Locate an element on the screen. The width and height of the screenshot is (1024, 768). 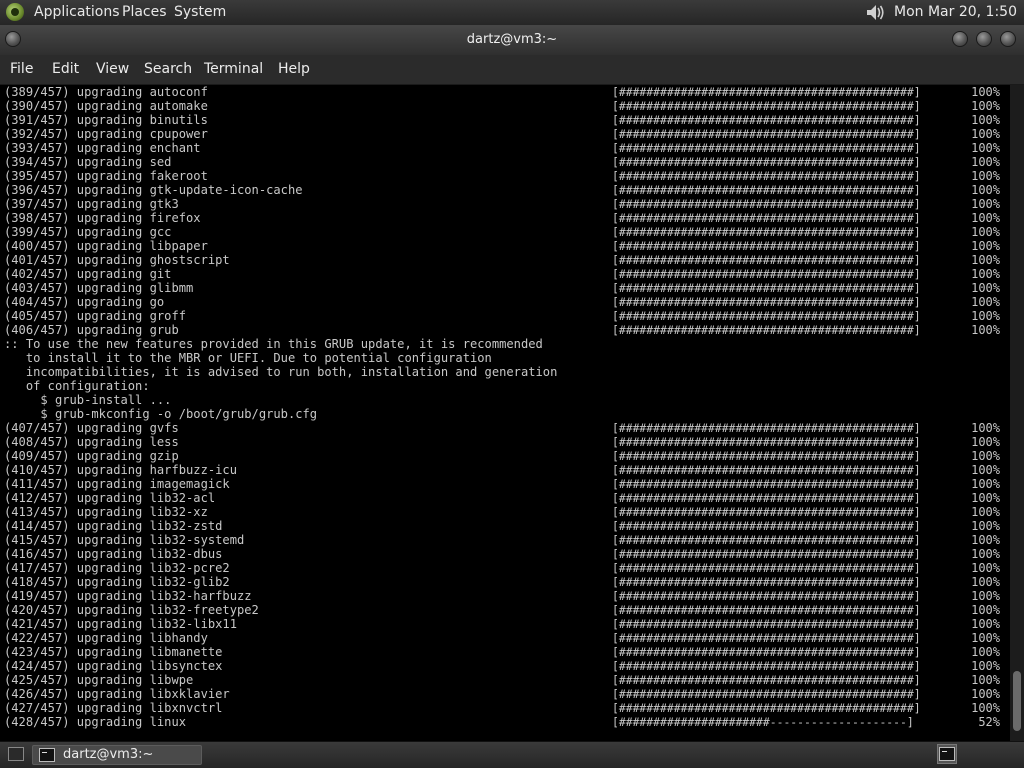
places-menu: Places is located at coordinates (144, 12).